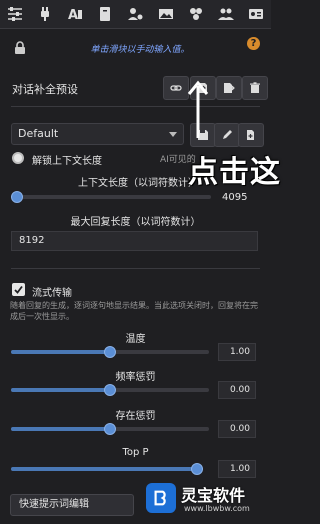 The height and width of the screenshot is (524, 320). Describe the element at coordinates (15, 14) in the screenshot. I see `sliders-icon` at that location.